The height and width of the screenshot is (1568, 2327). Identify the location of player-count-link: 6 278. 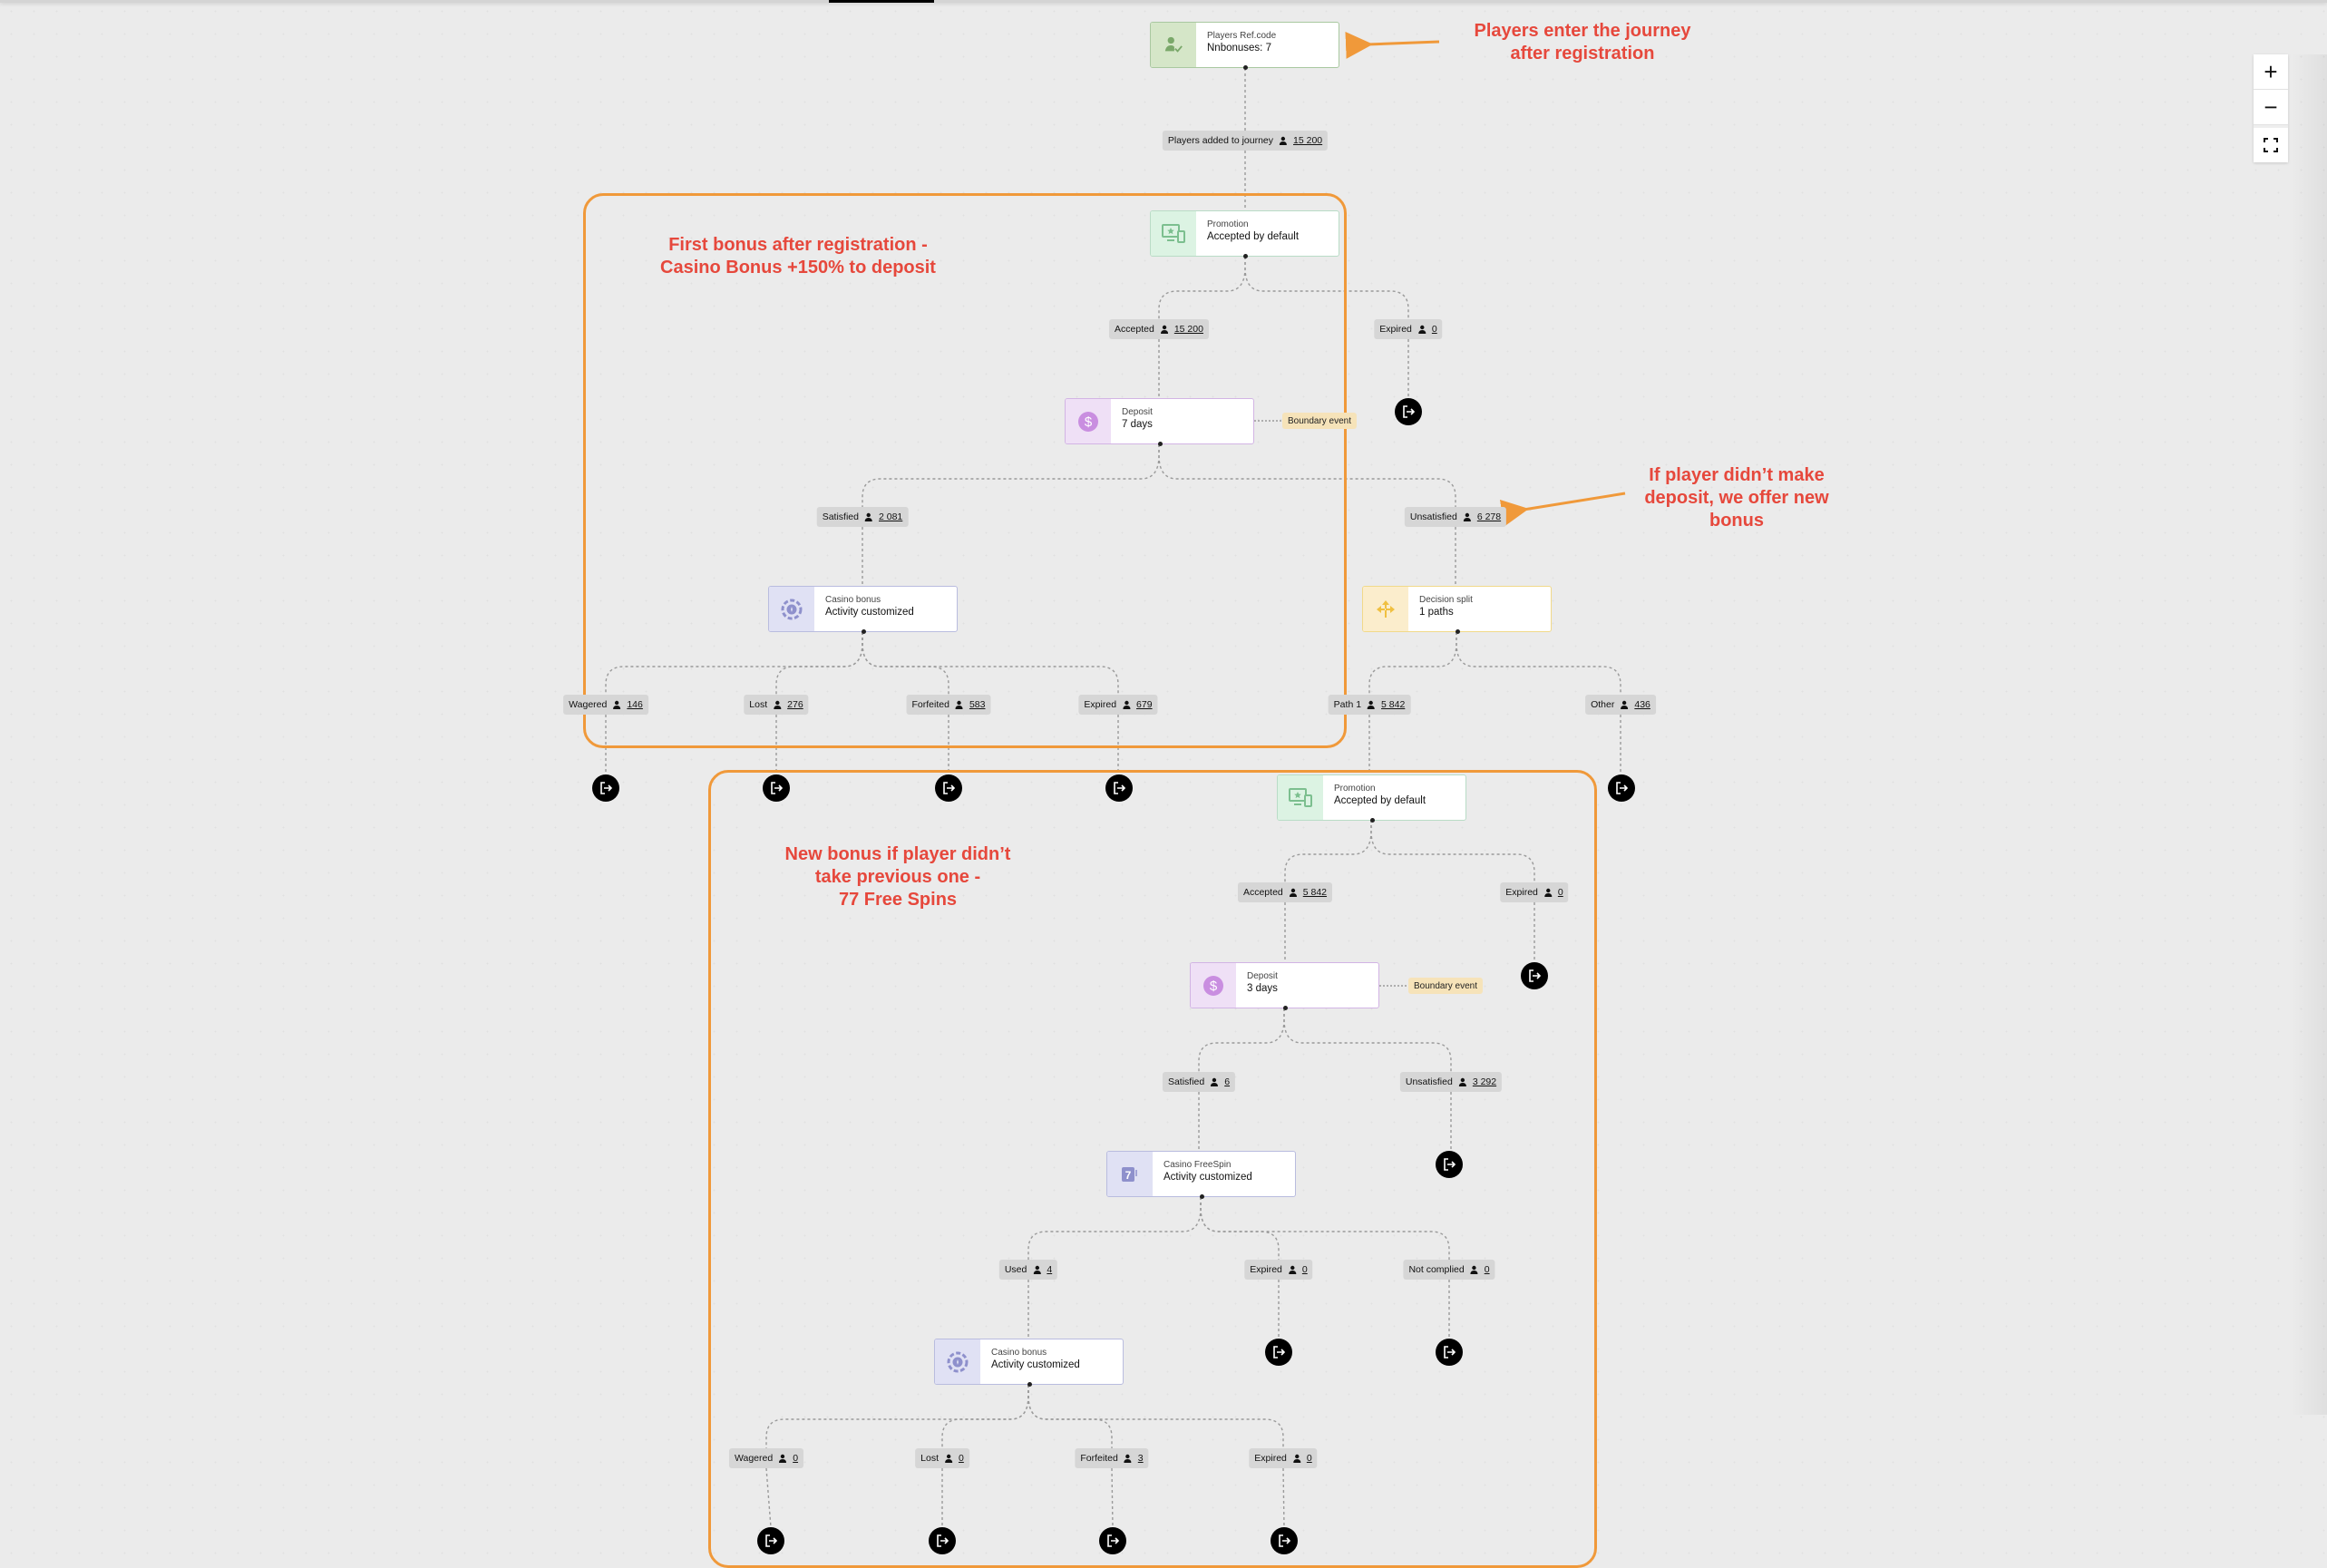
(1489, 516).